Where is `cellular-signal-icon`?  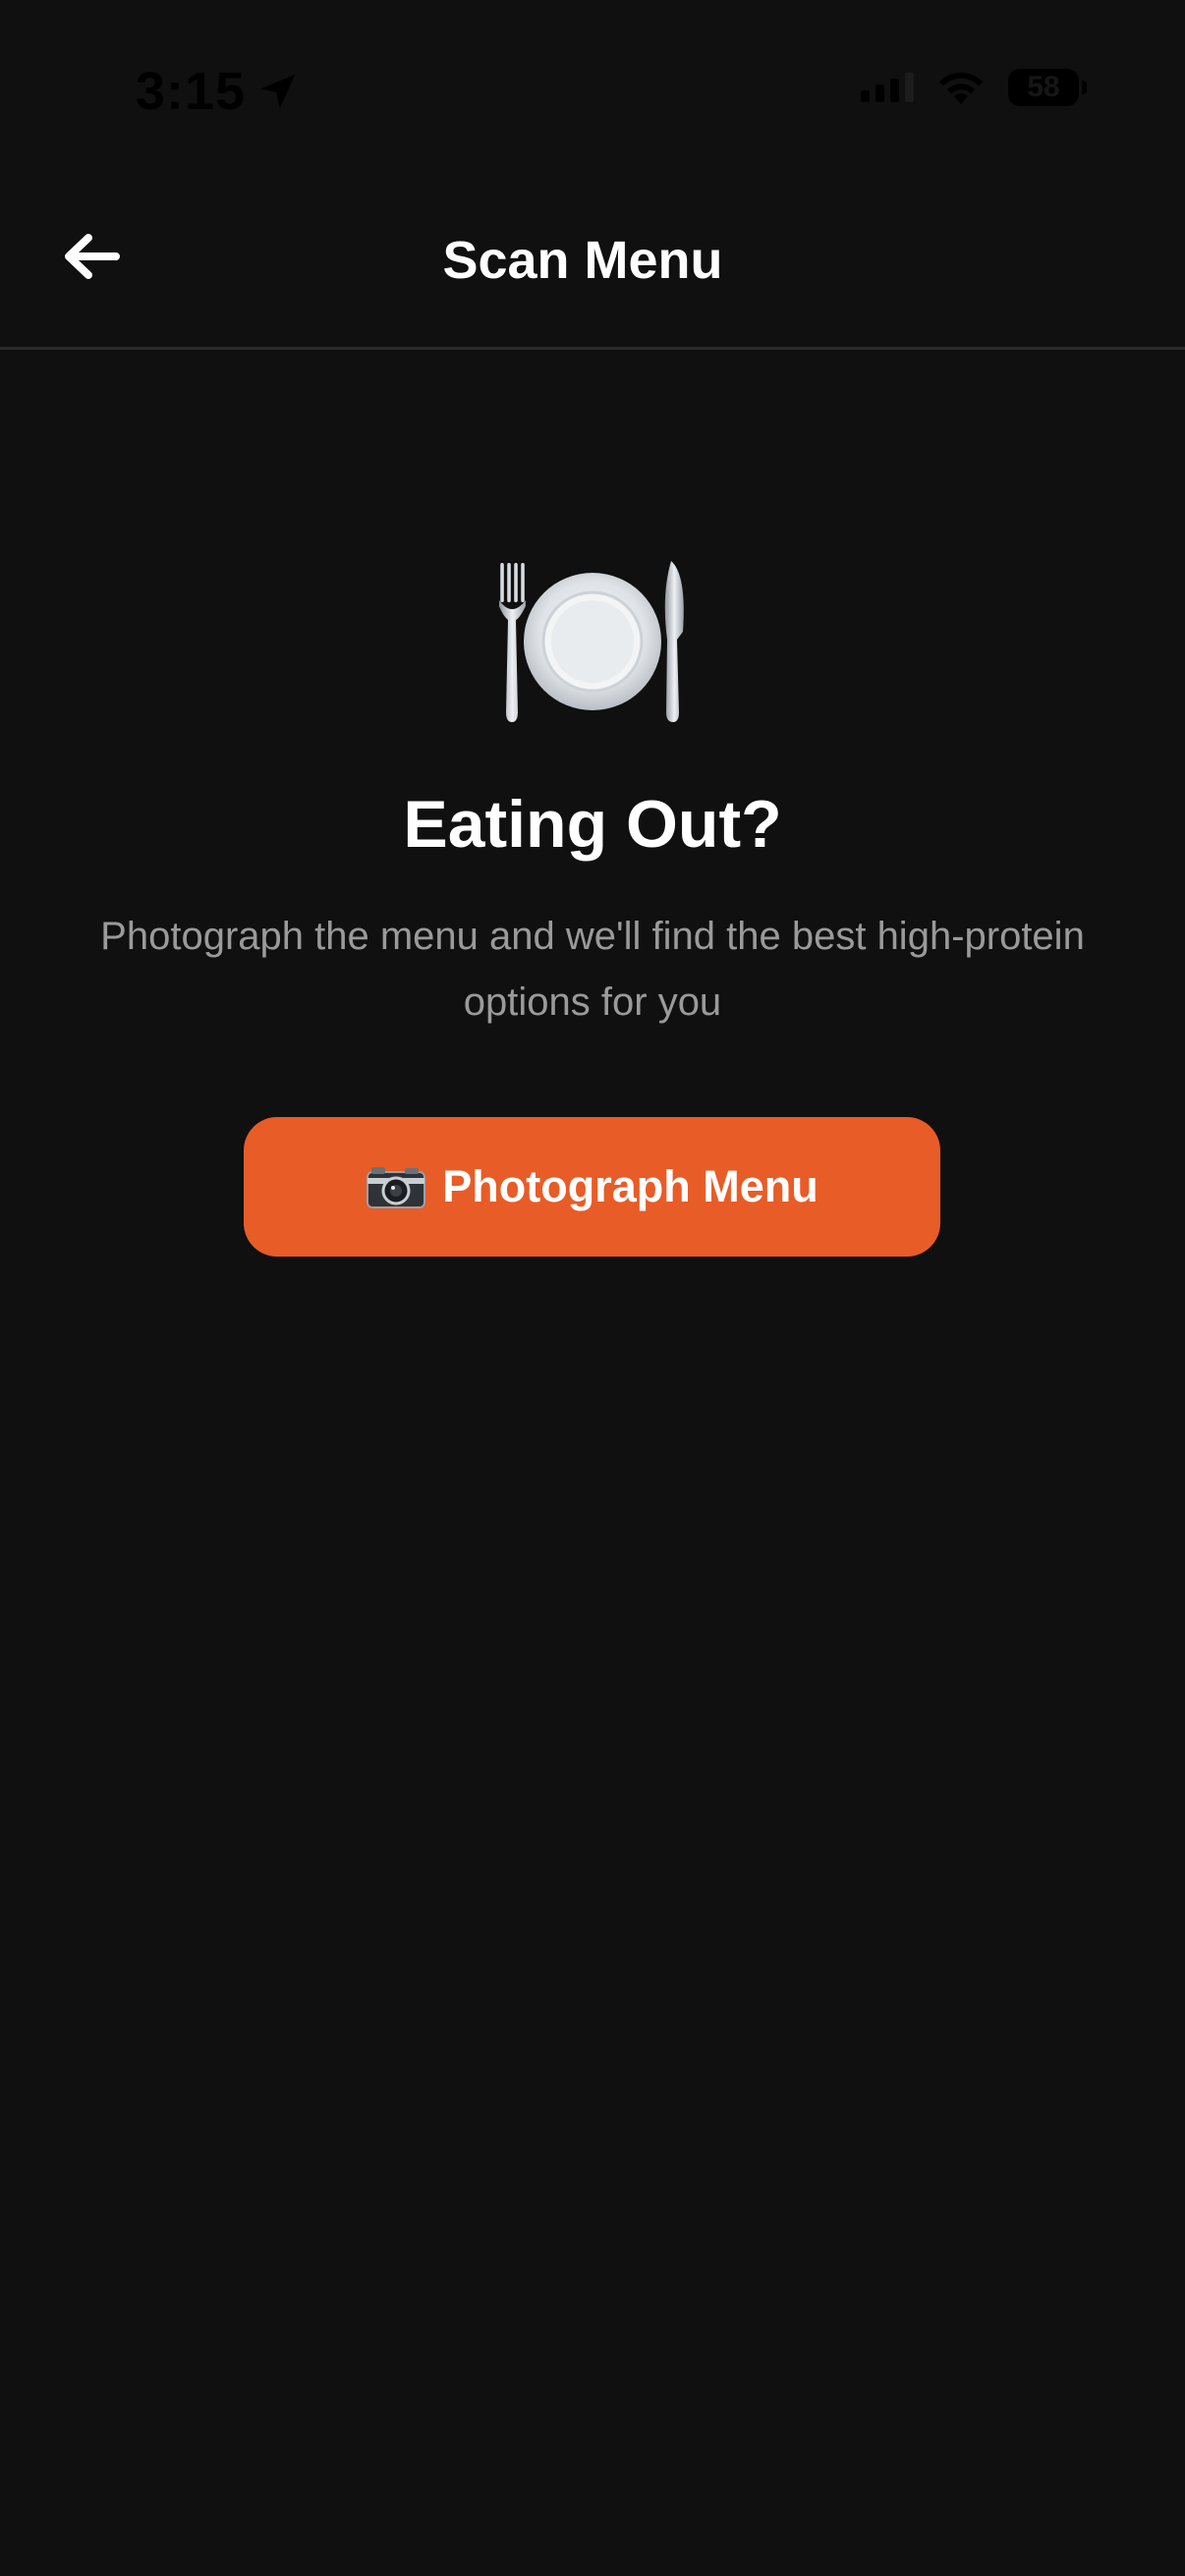 cellular-signal-icon is located at coordinates (888, 87).